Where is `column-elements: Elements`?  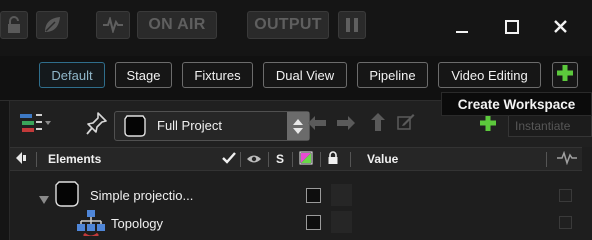
column-elements: Elements is located at coordinates (74, 159).